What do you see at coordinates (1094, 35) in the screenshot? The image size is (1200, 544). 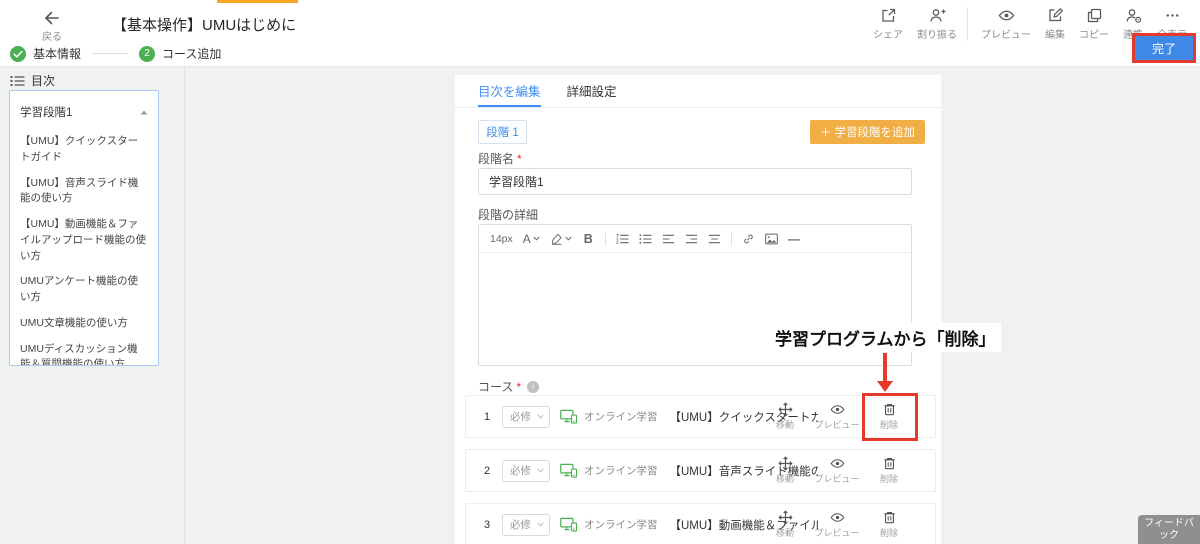 I see `toolbar-label: コピー` at bounding box center [1094, 35].